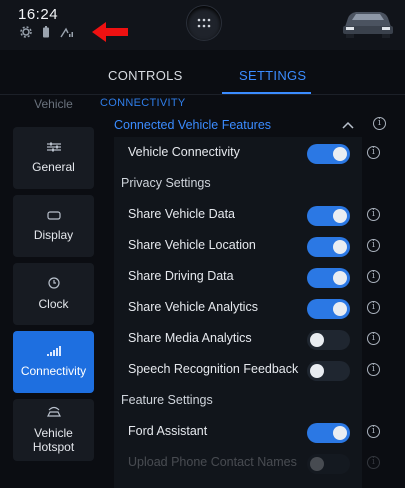 The width and height of the screenshot is (405, 488). I want to click on sidebar-item-label: Vehicle, so click(53, 104).